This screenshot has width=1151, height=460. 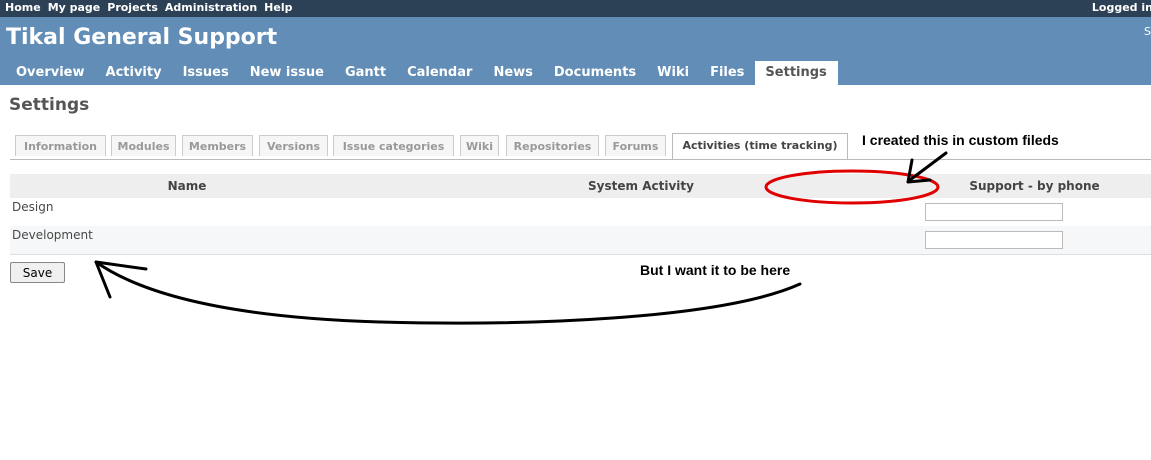 I want to click on activity-name: Development, so click(x=52, y=235).